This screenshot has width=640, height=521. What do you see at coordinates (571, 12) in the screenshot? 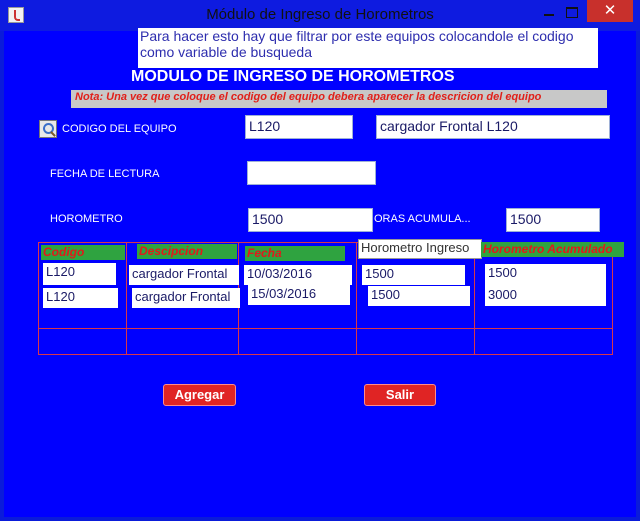
I see `maximize-button` at bounding box center [571, 12].